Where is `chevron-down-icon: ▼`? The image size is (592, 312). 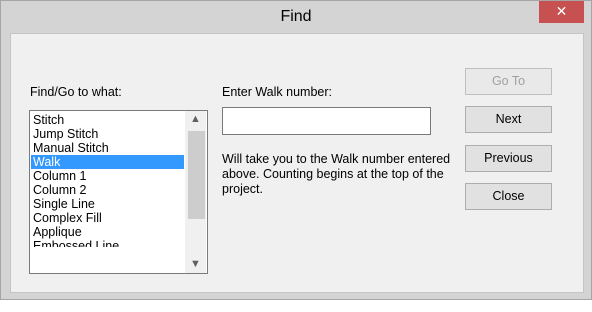 chevron-down-icon: ▼ is located at coordinates (195, 264).